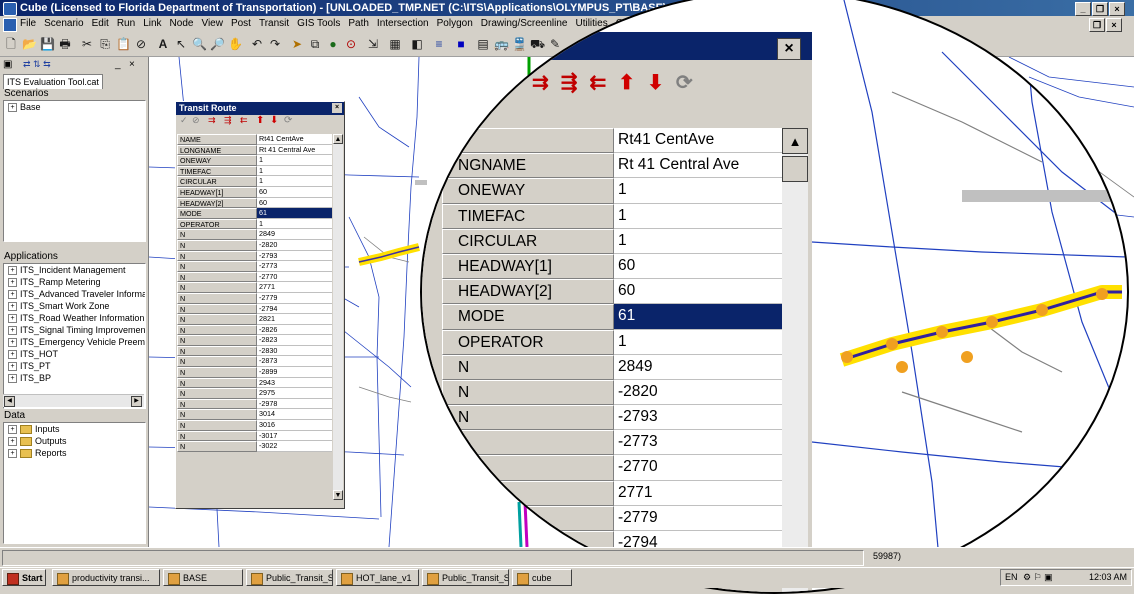 The height and width of the screenshot is (594, 1134). What do you see at coordinates (294, 319) in the screenshot?
I see `attribute-value-field: 2821` at bounding box center [294, 319].